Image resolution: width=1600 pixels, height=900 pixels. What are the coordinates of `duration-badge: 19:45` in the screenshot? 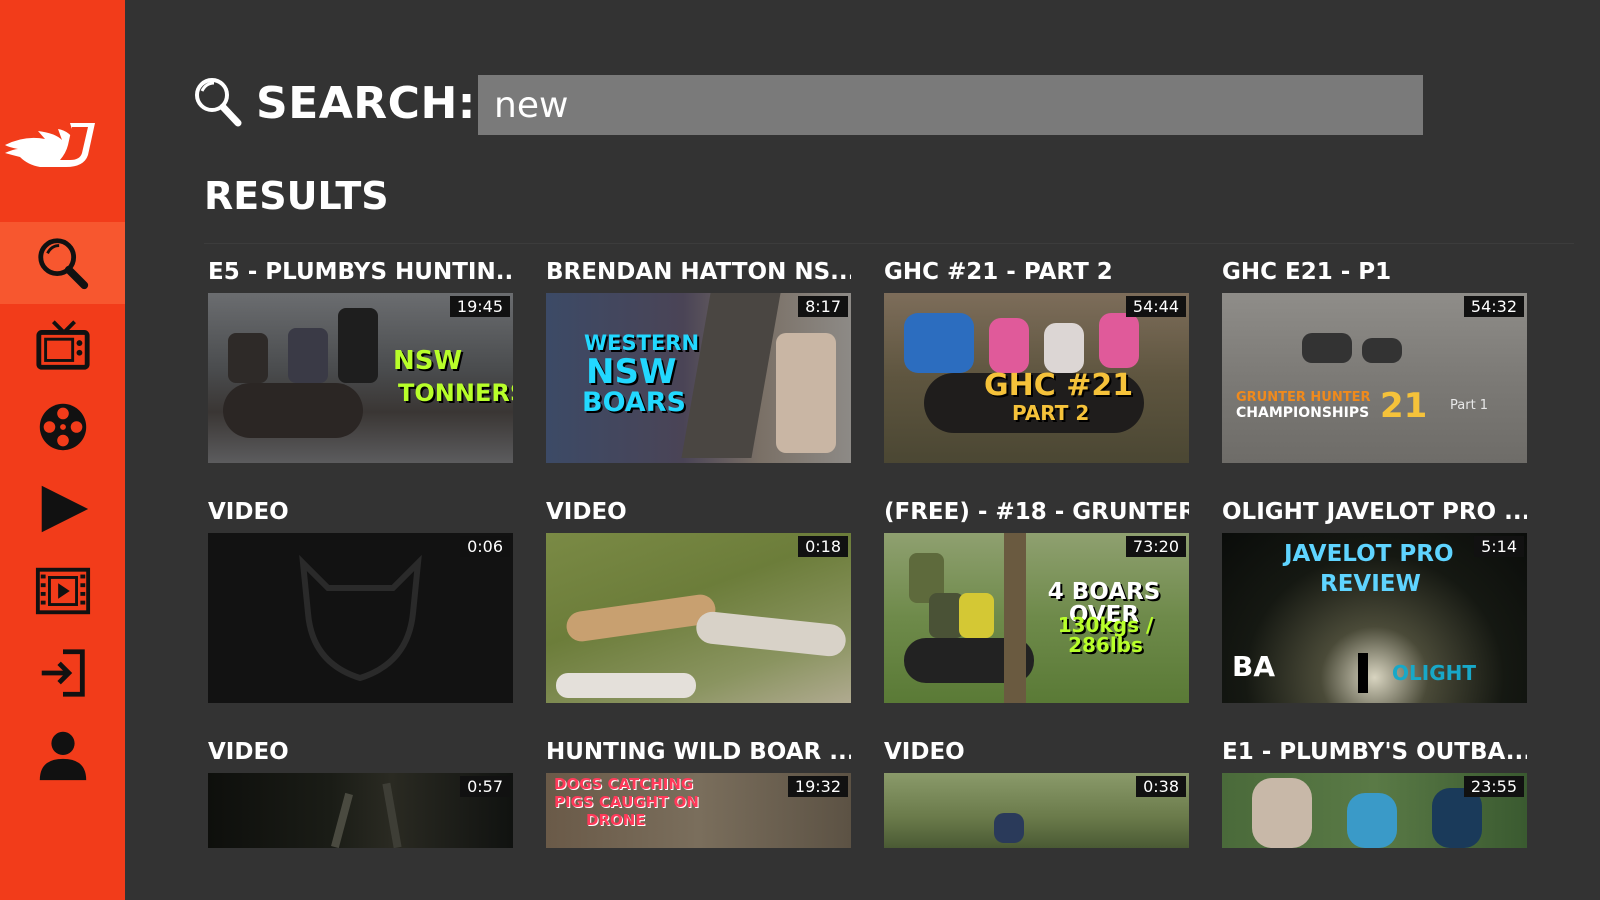 It's located at (479, 306).